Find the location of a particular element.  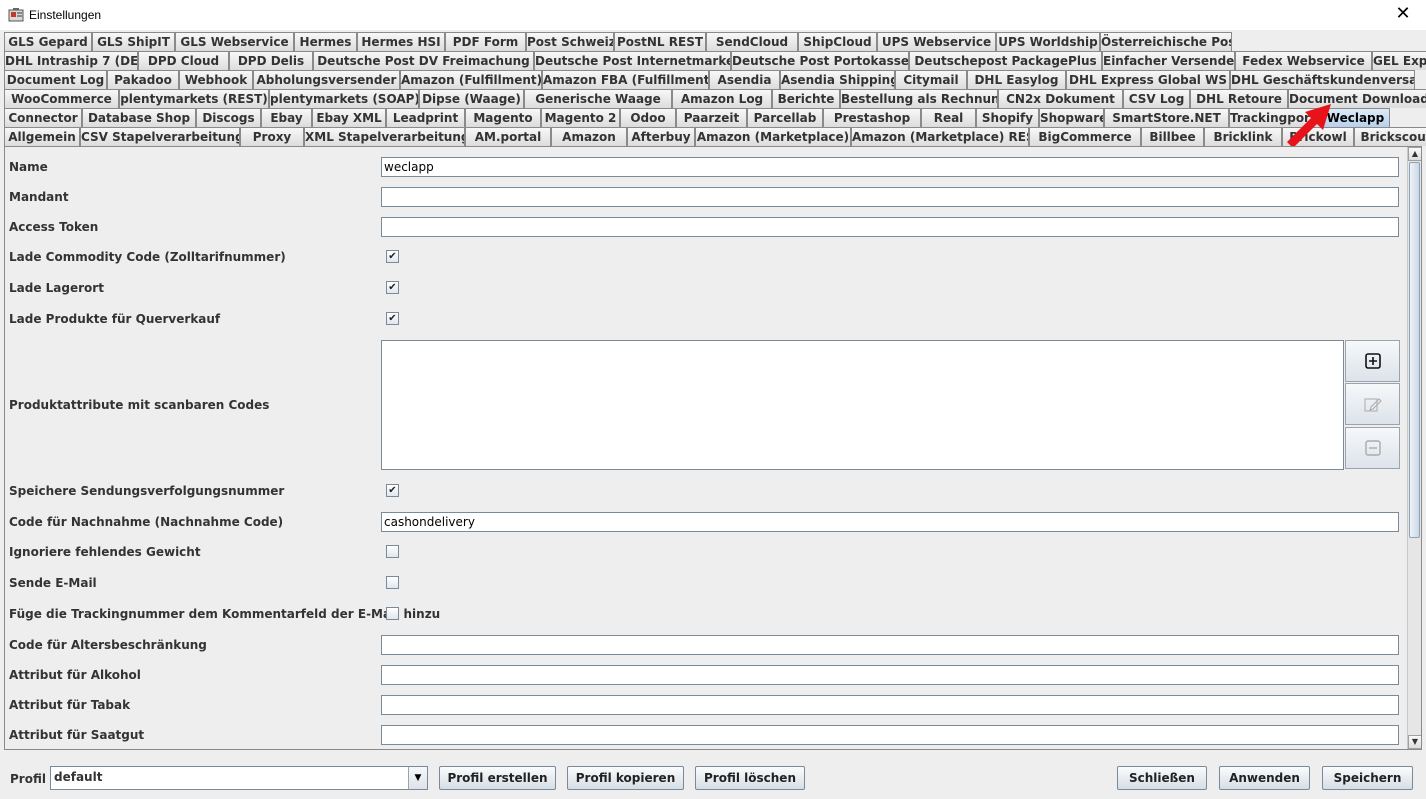

tab-amazon-fba-fulfillment: Amazon FBA (Fulfillment) is located at coordinates (625, 79).